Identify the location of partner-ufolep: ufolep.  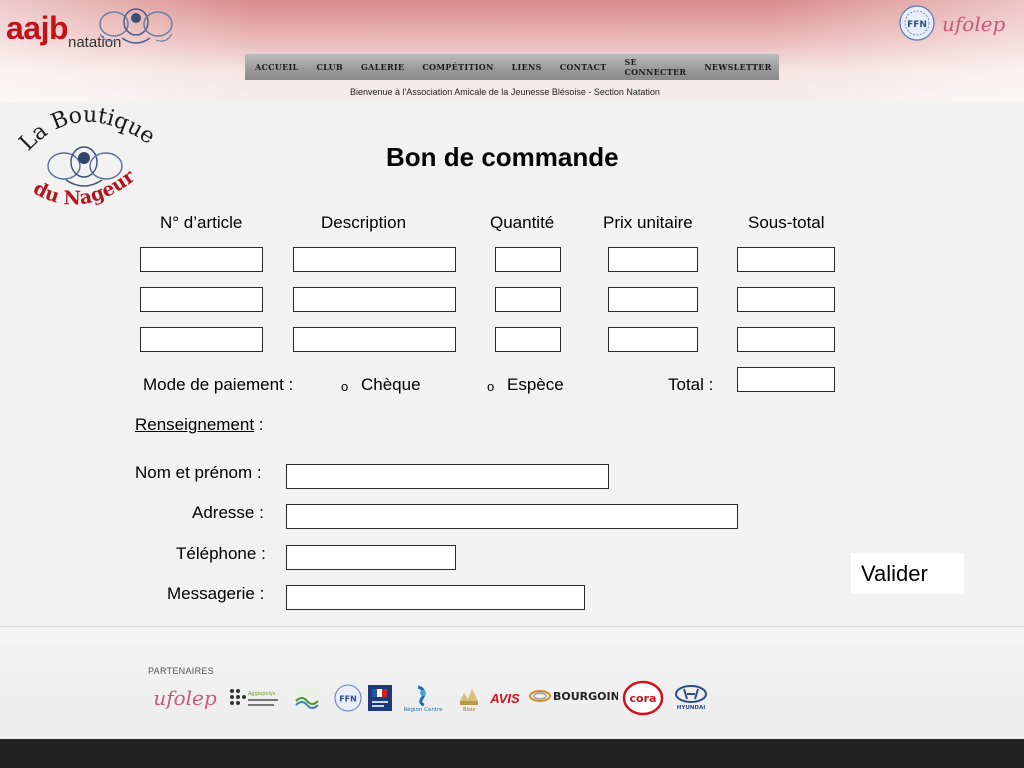
(185, 698).